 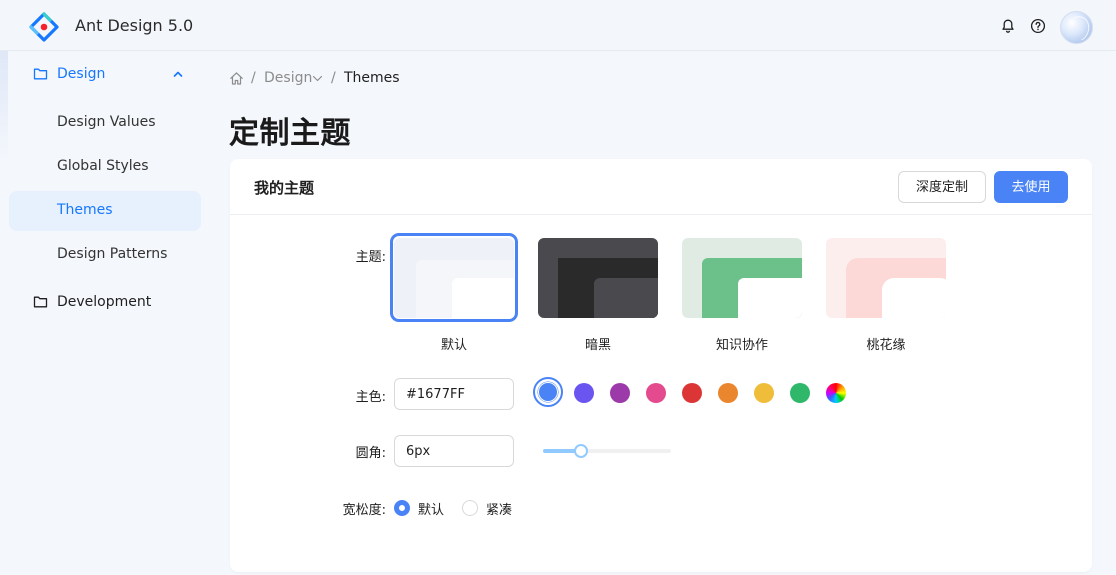 What do you see at coordinates (886, 345) in the screenshot?
I see `theme-caption-peach: 桃花缘` at bounding box center [886, 345].